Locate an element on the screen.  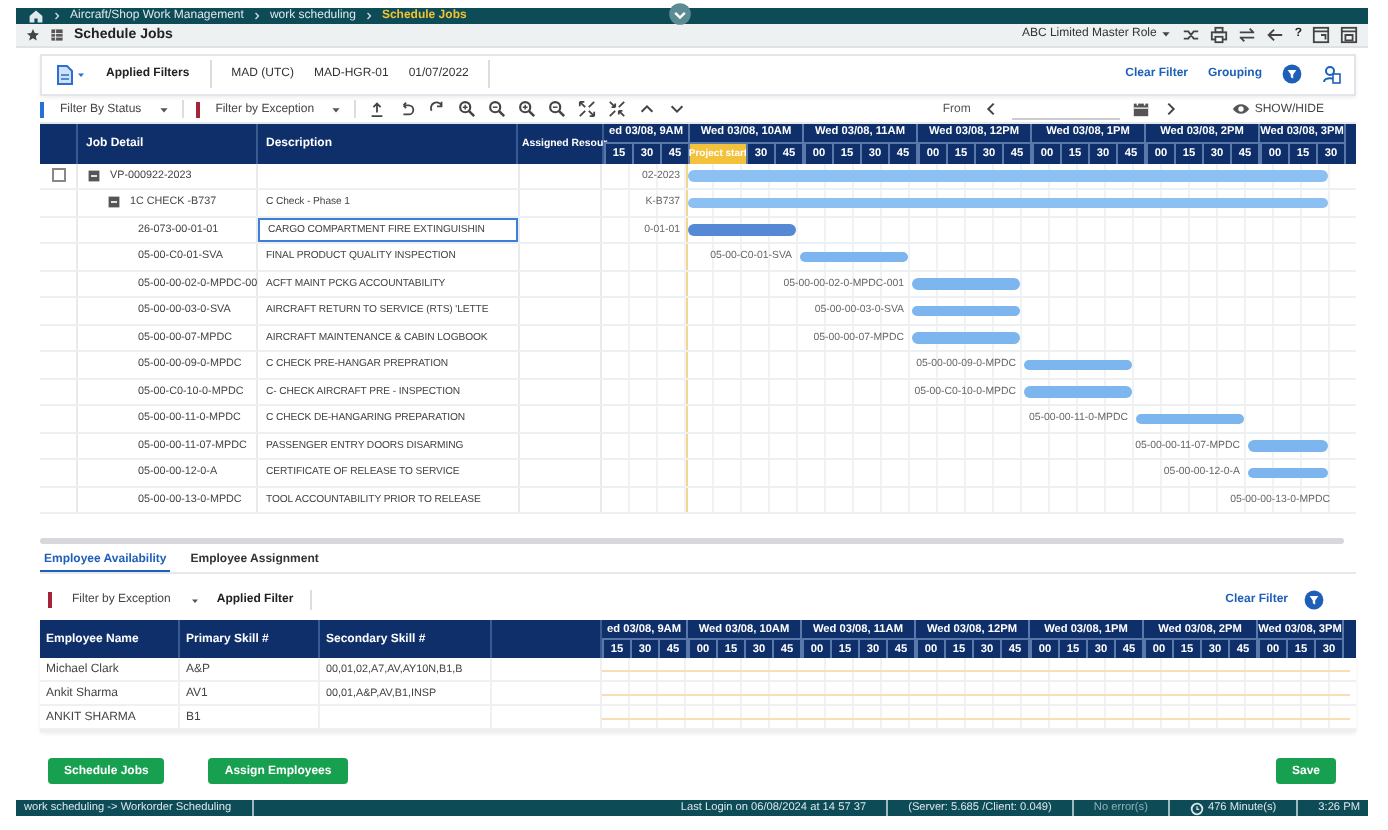
star-icon is located at coordinates (33, 34).